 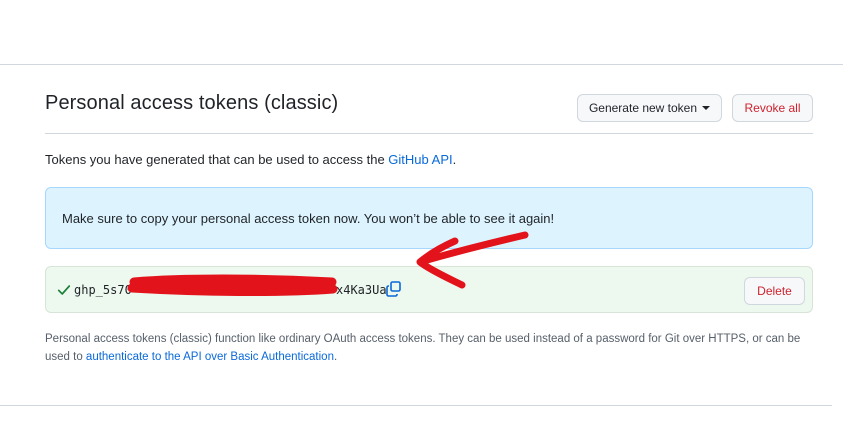 I want to click on footnote-suffix: ., so click(x=335, y=357).